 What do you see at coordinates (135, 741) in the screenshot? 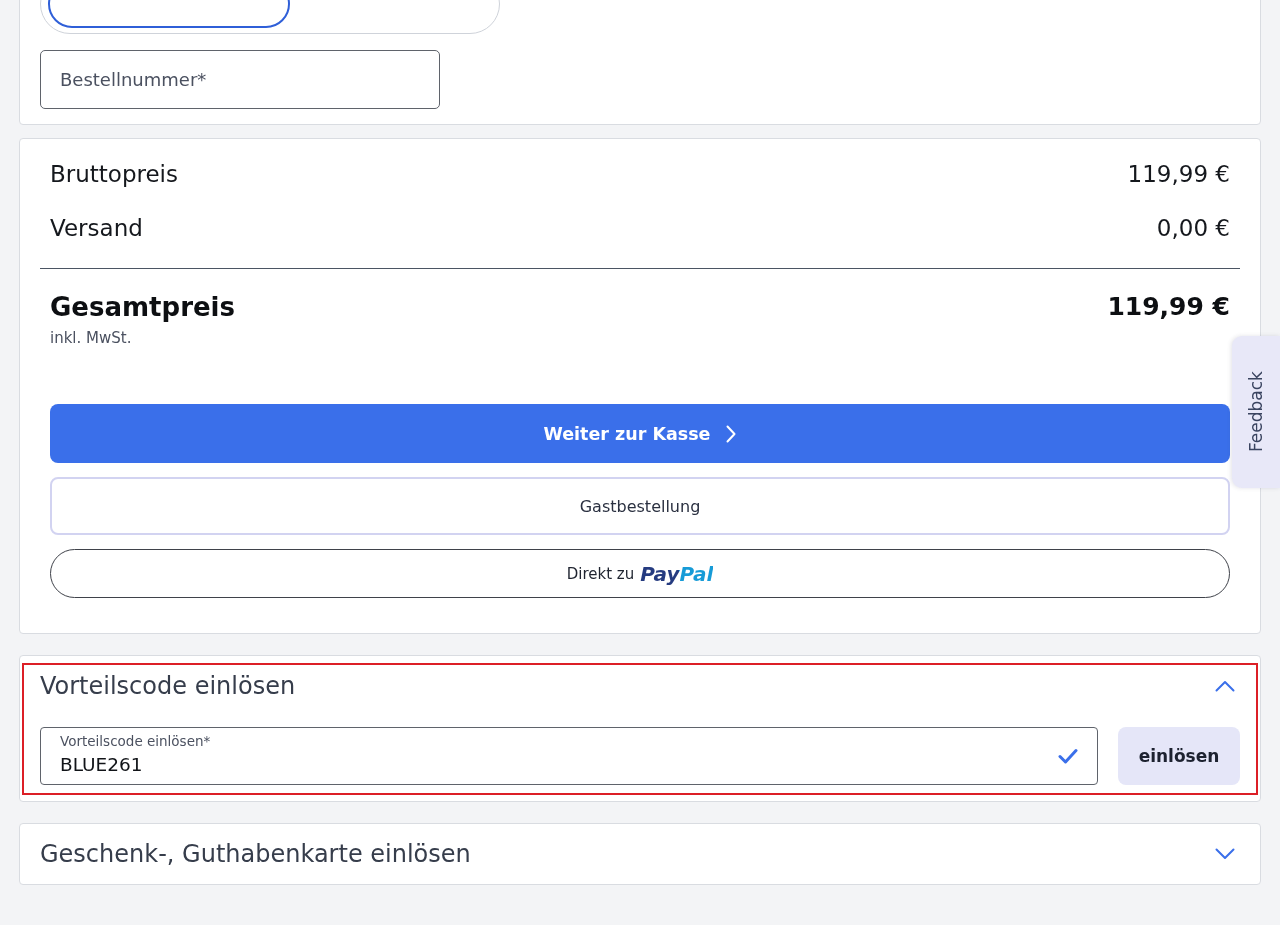
I see `field-label: Vorteilscode einlösen*` at bounding box center [135, 741].